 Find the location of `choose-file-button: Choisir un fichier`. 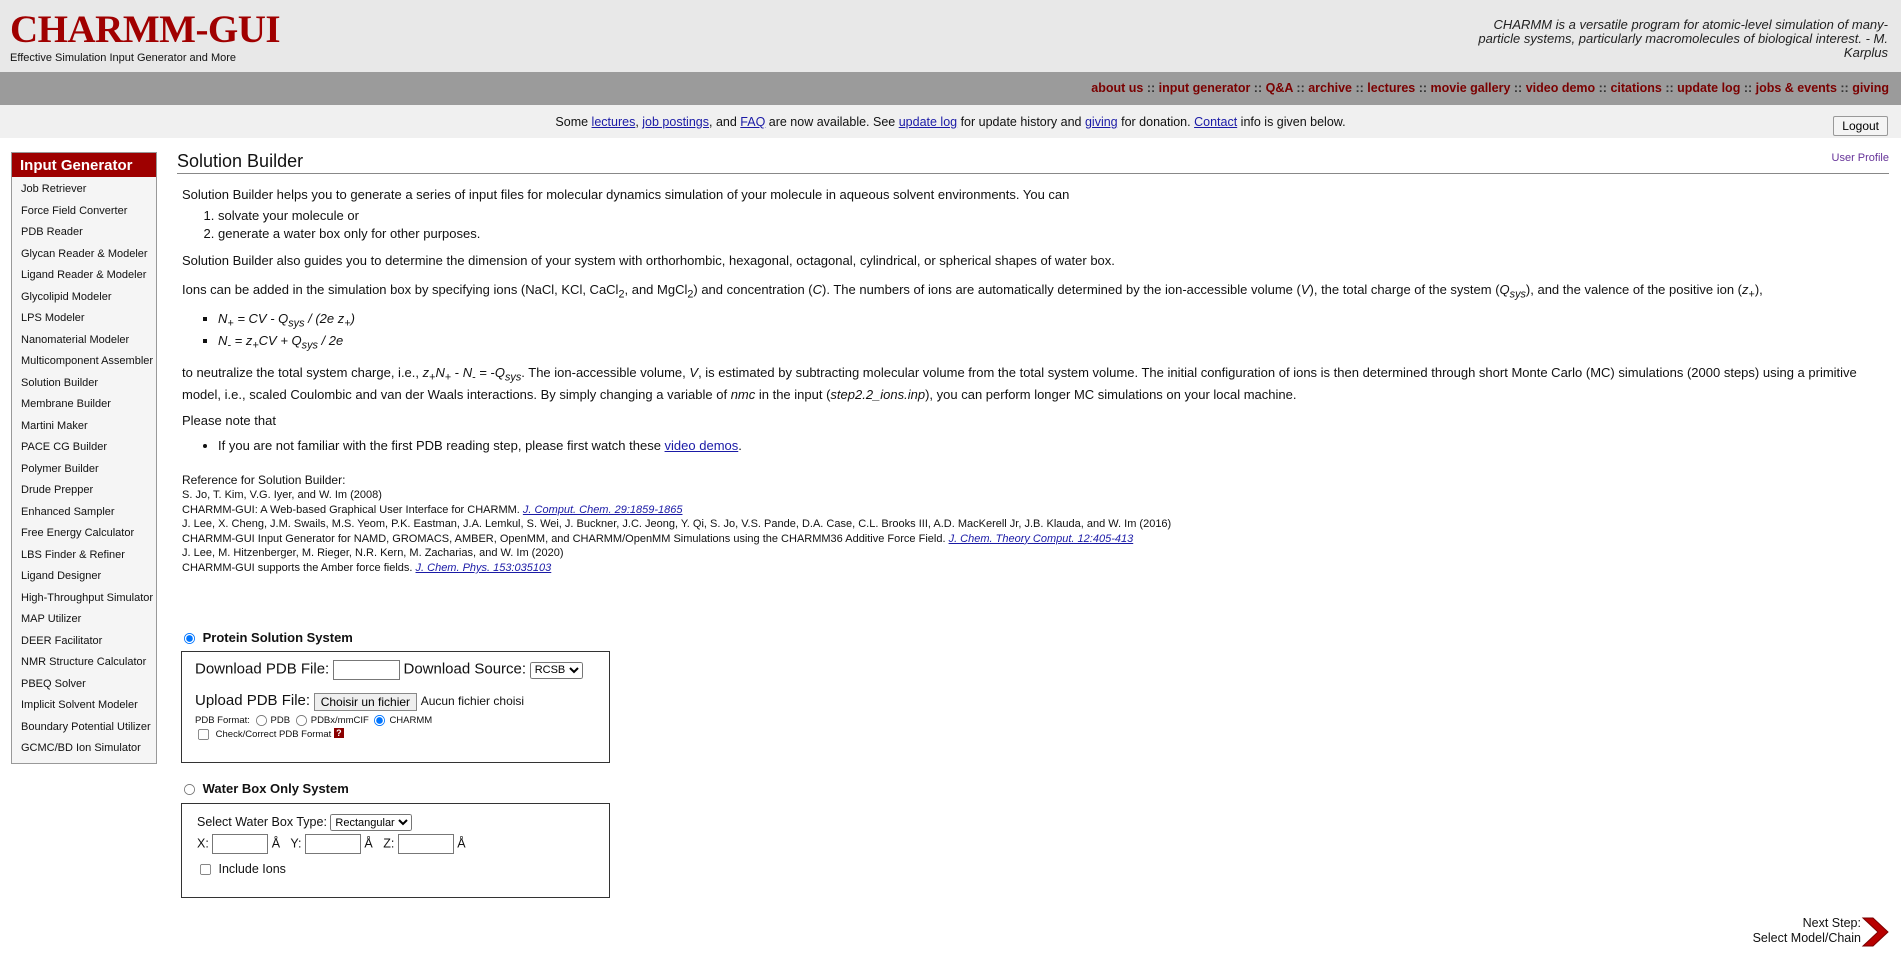

choose-file-button: Choisir un fichier is located at coordinates (365, 701).